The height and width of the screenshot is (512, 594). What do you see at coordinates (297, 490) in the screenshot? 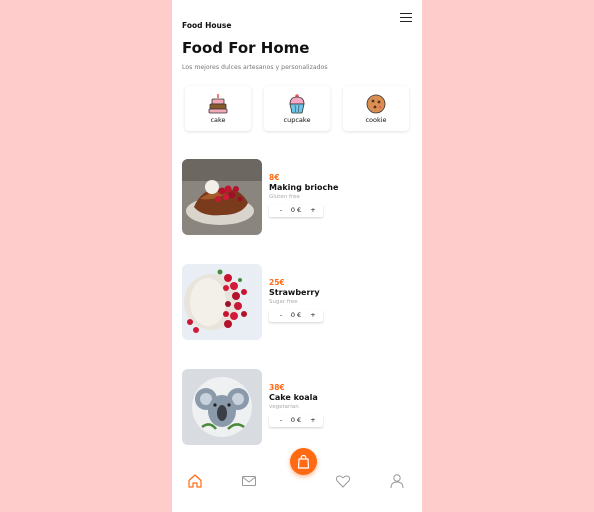
I see `bottom-navigation` at bounding box center [297, 490].